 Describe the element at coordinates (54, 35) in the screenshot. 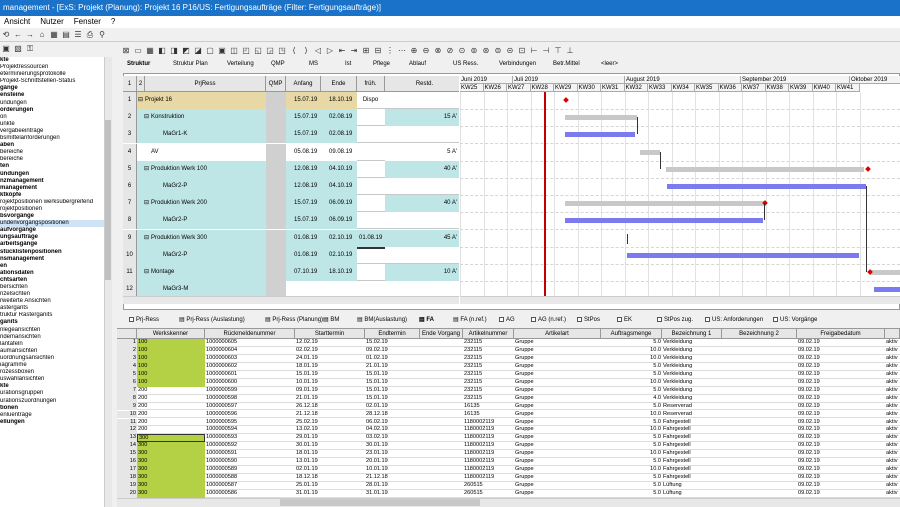

I see `toolbar-icon-4: ▦` at that location.